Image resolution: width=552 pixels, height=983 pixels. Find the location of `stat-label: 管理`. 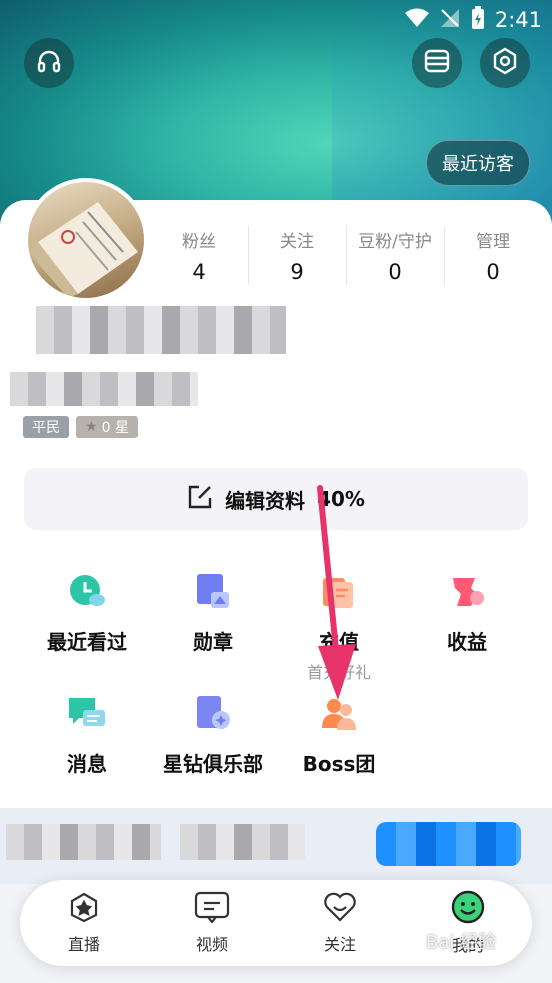

stat-label: 管理 is located at coordinates (493, 241).